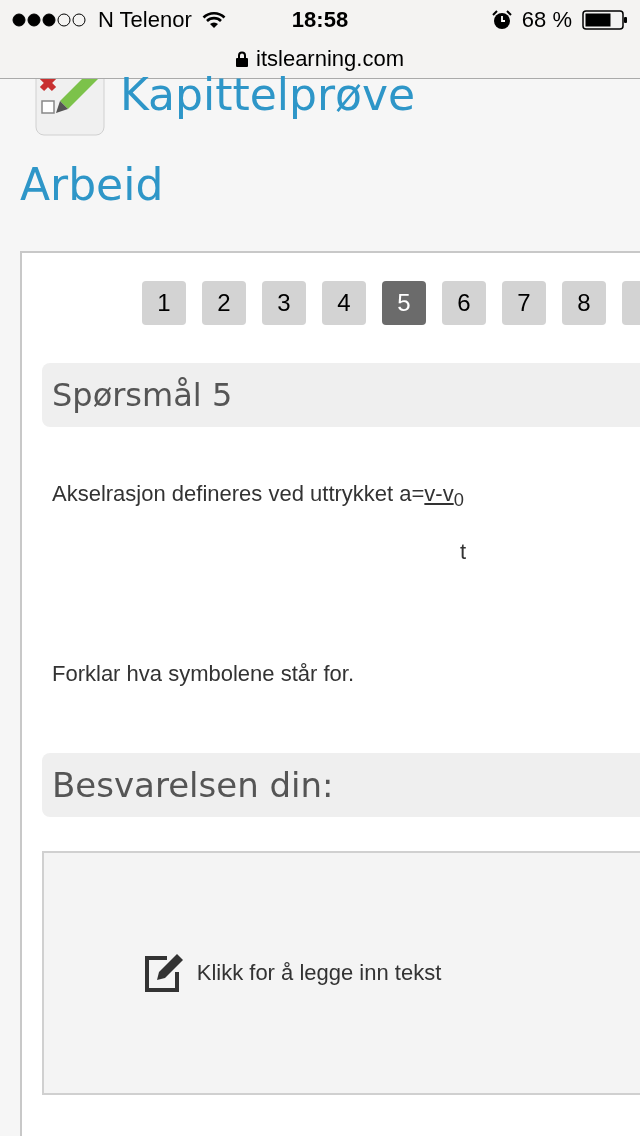 This screenshot has width=640, height=1136. I want to click on alarm-icon, so click(501, 20).